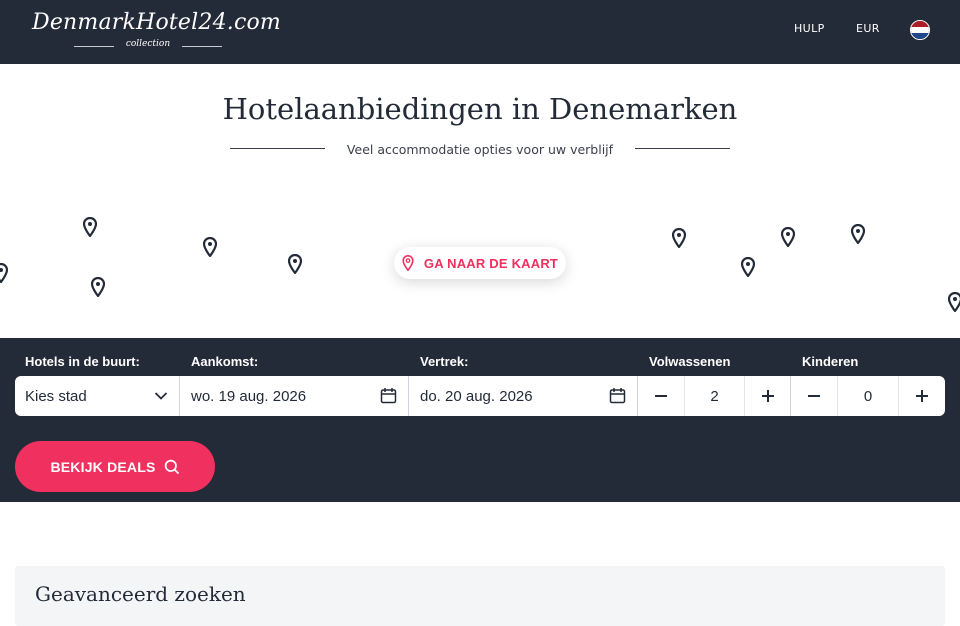 The image size is (960, 626). What do you see at coordinates (682, 148) in the screenshot?
I see `subtitle-divider-right` at bounding box center [682, 148].